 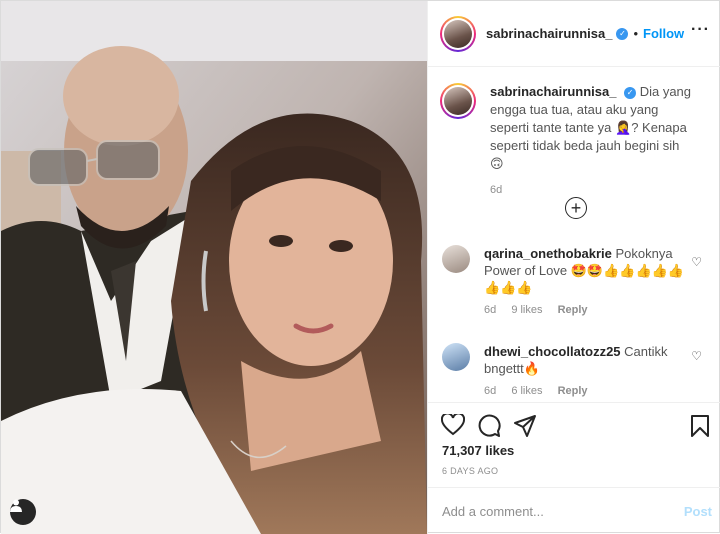 I want to click on load-more-comments-button: +, so click(x=576, y=208).